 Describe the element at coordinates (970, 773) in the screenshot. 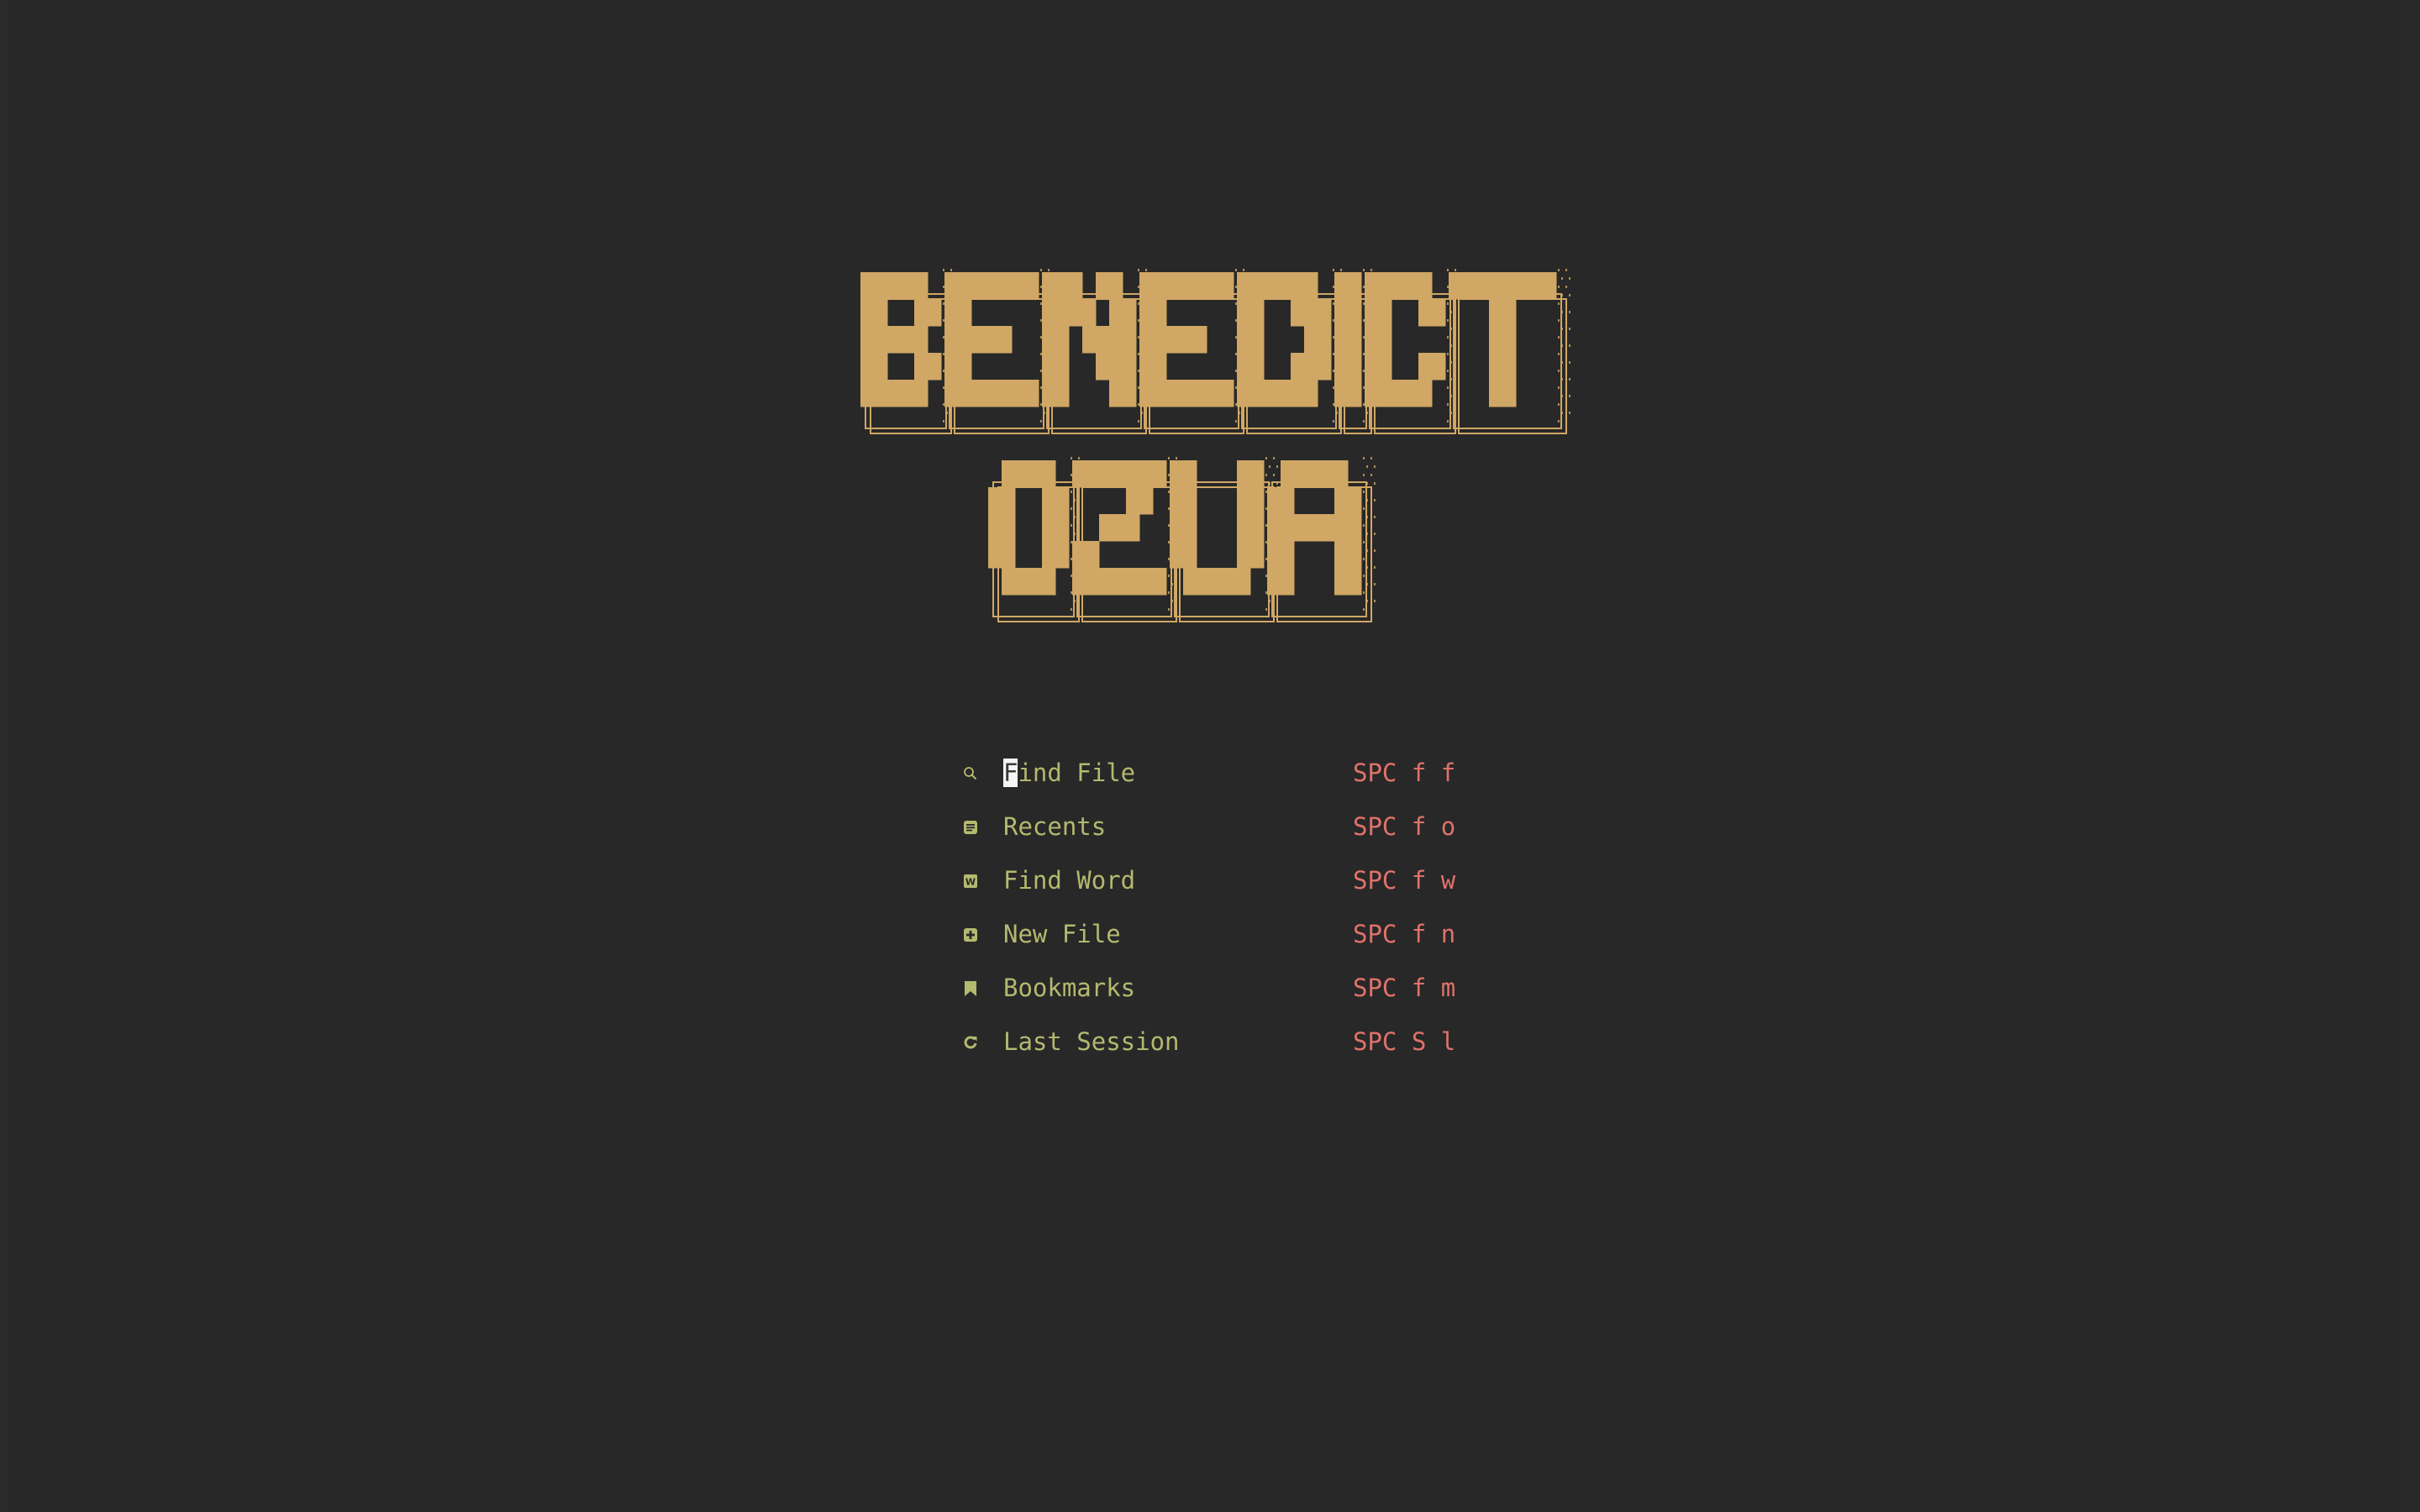

I see `search-icon` at that location.